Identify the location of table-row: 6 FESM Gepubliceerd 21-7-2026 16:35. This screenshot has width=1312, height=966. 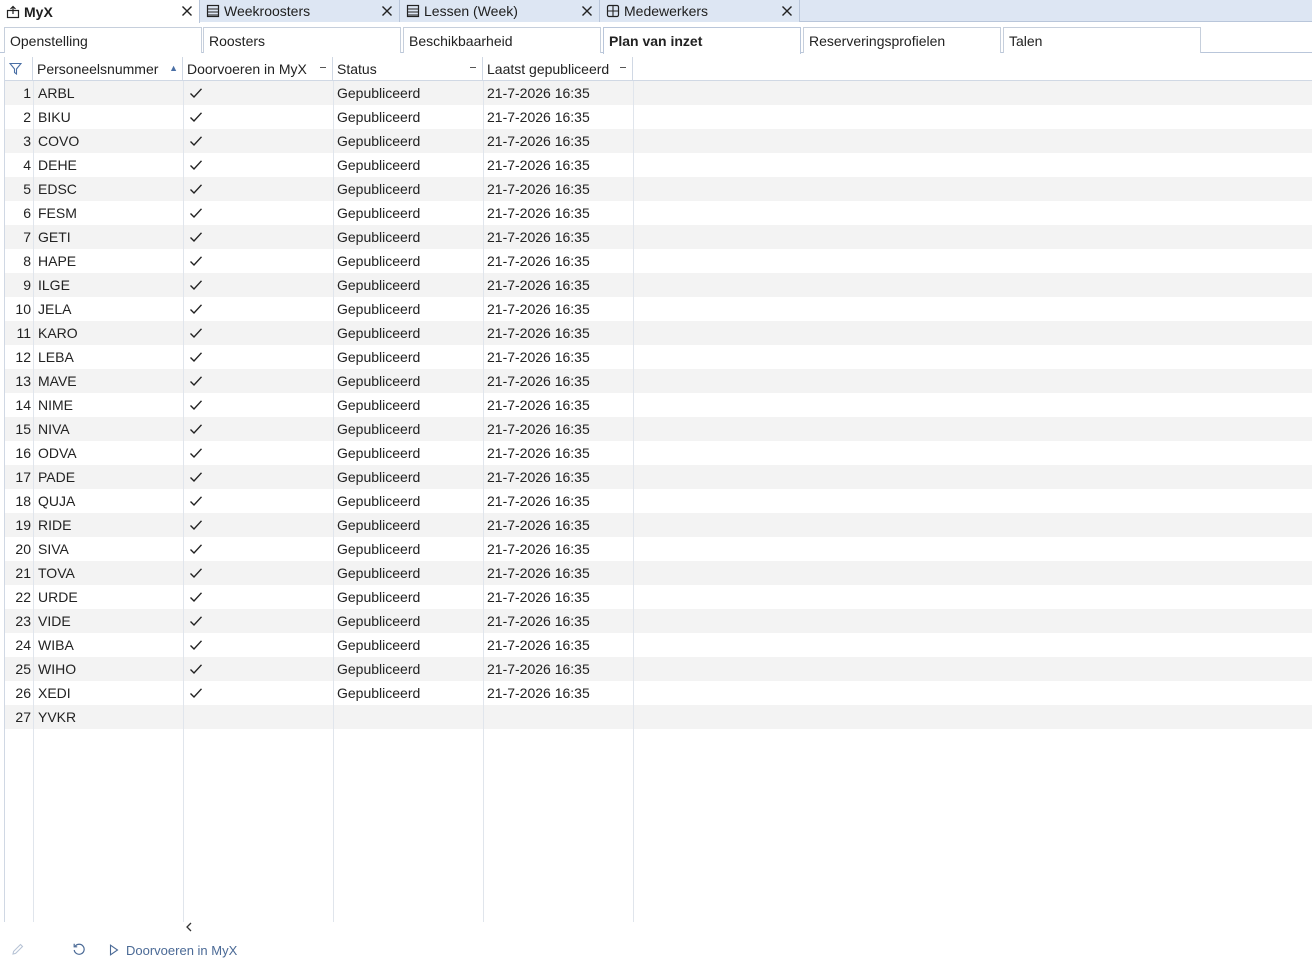
(658, 213).